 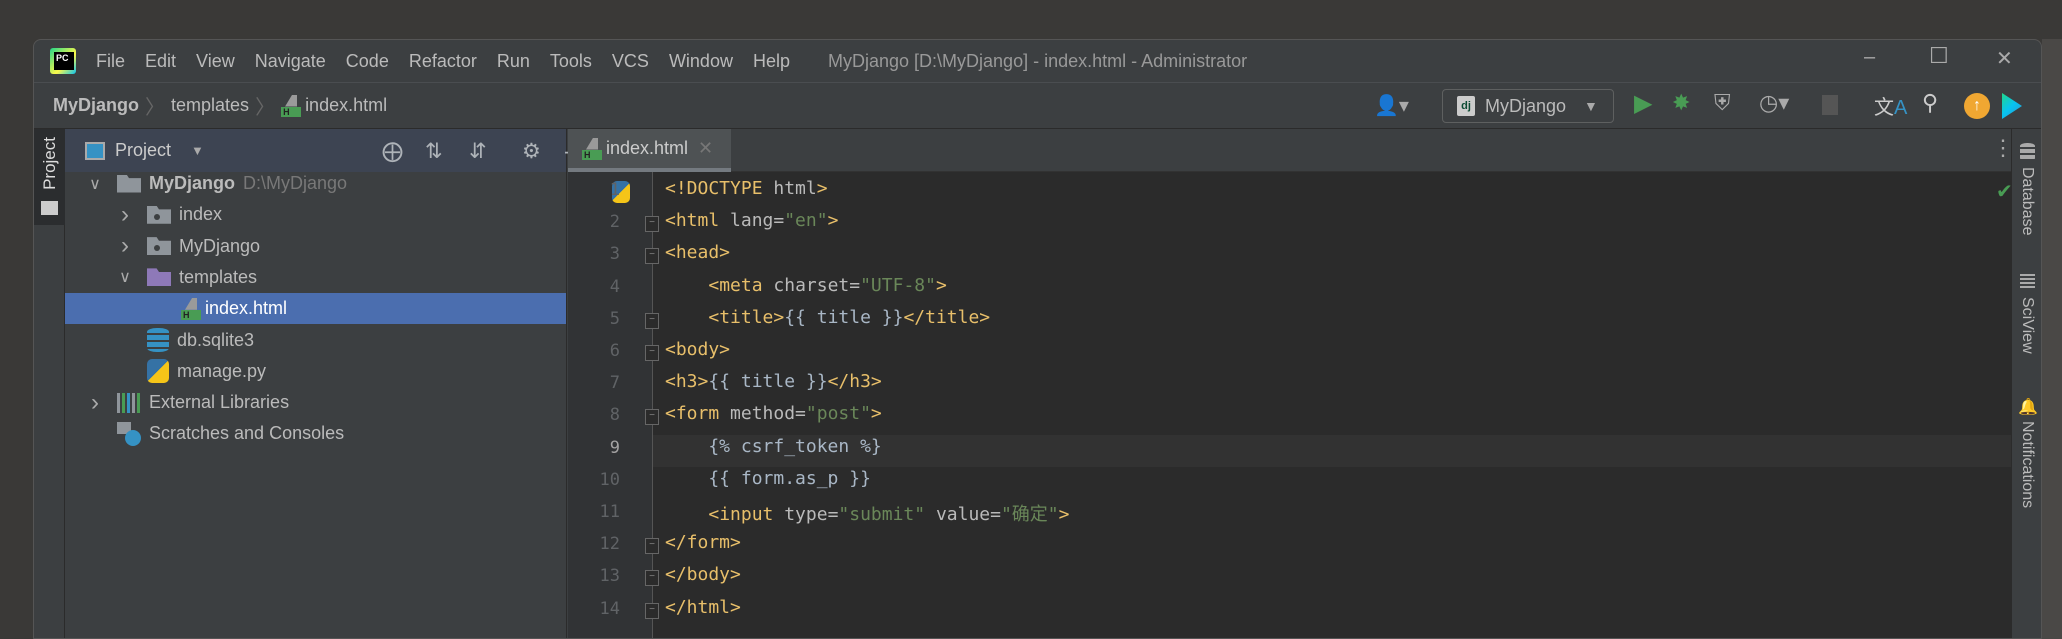 I want to click on update-icon: ↑, so click(x=1977, y=106).